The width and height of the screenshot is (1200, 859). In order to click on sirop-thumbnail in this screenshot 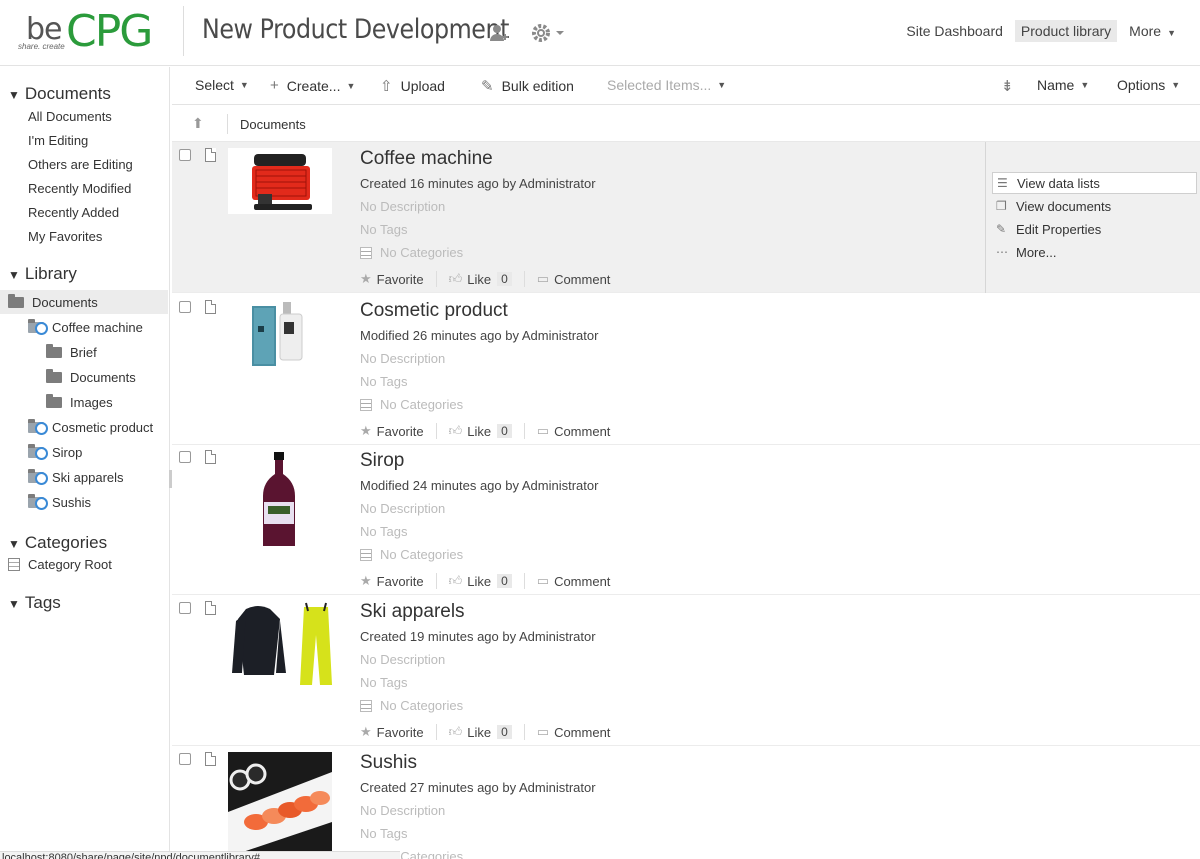, I will do `click(280, 500)`.